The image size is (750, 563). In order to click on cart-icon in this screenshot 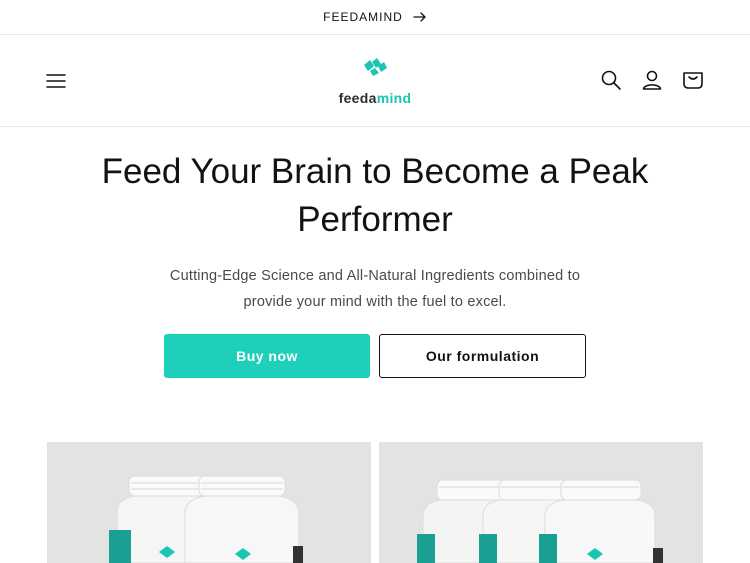, I will do `click(693, 80)`.